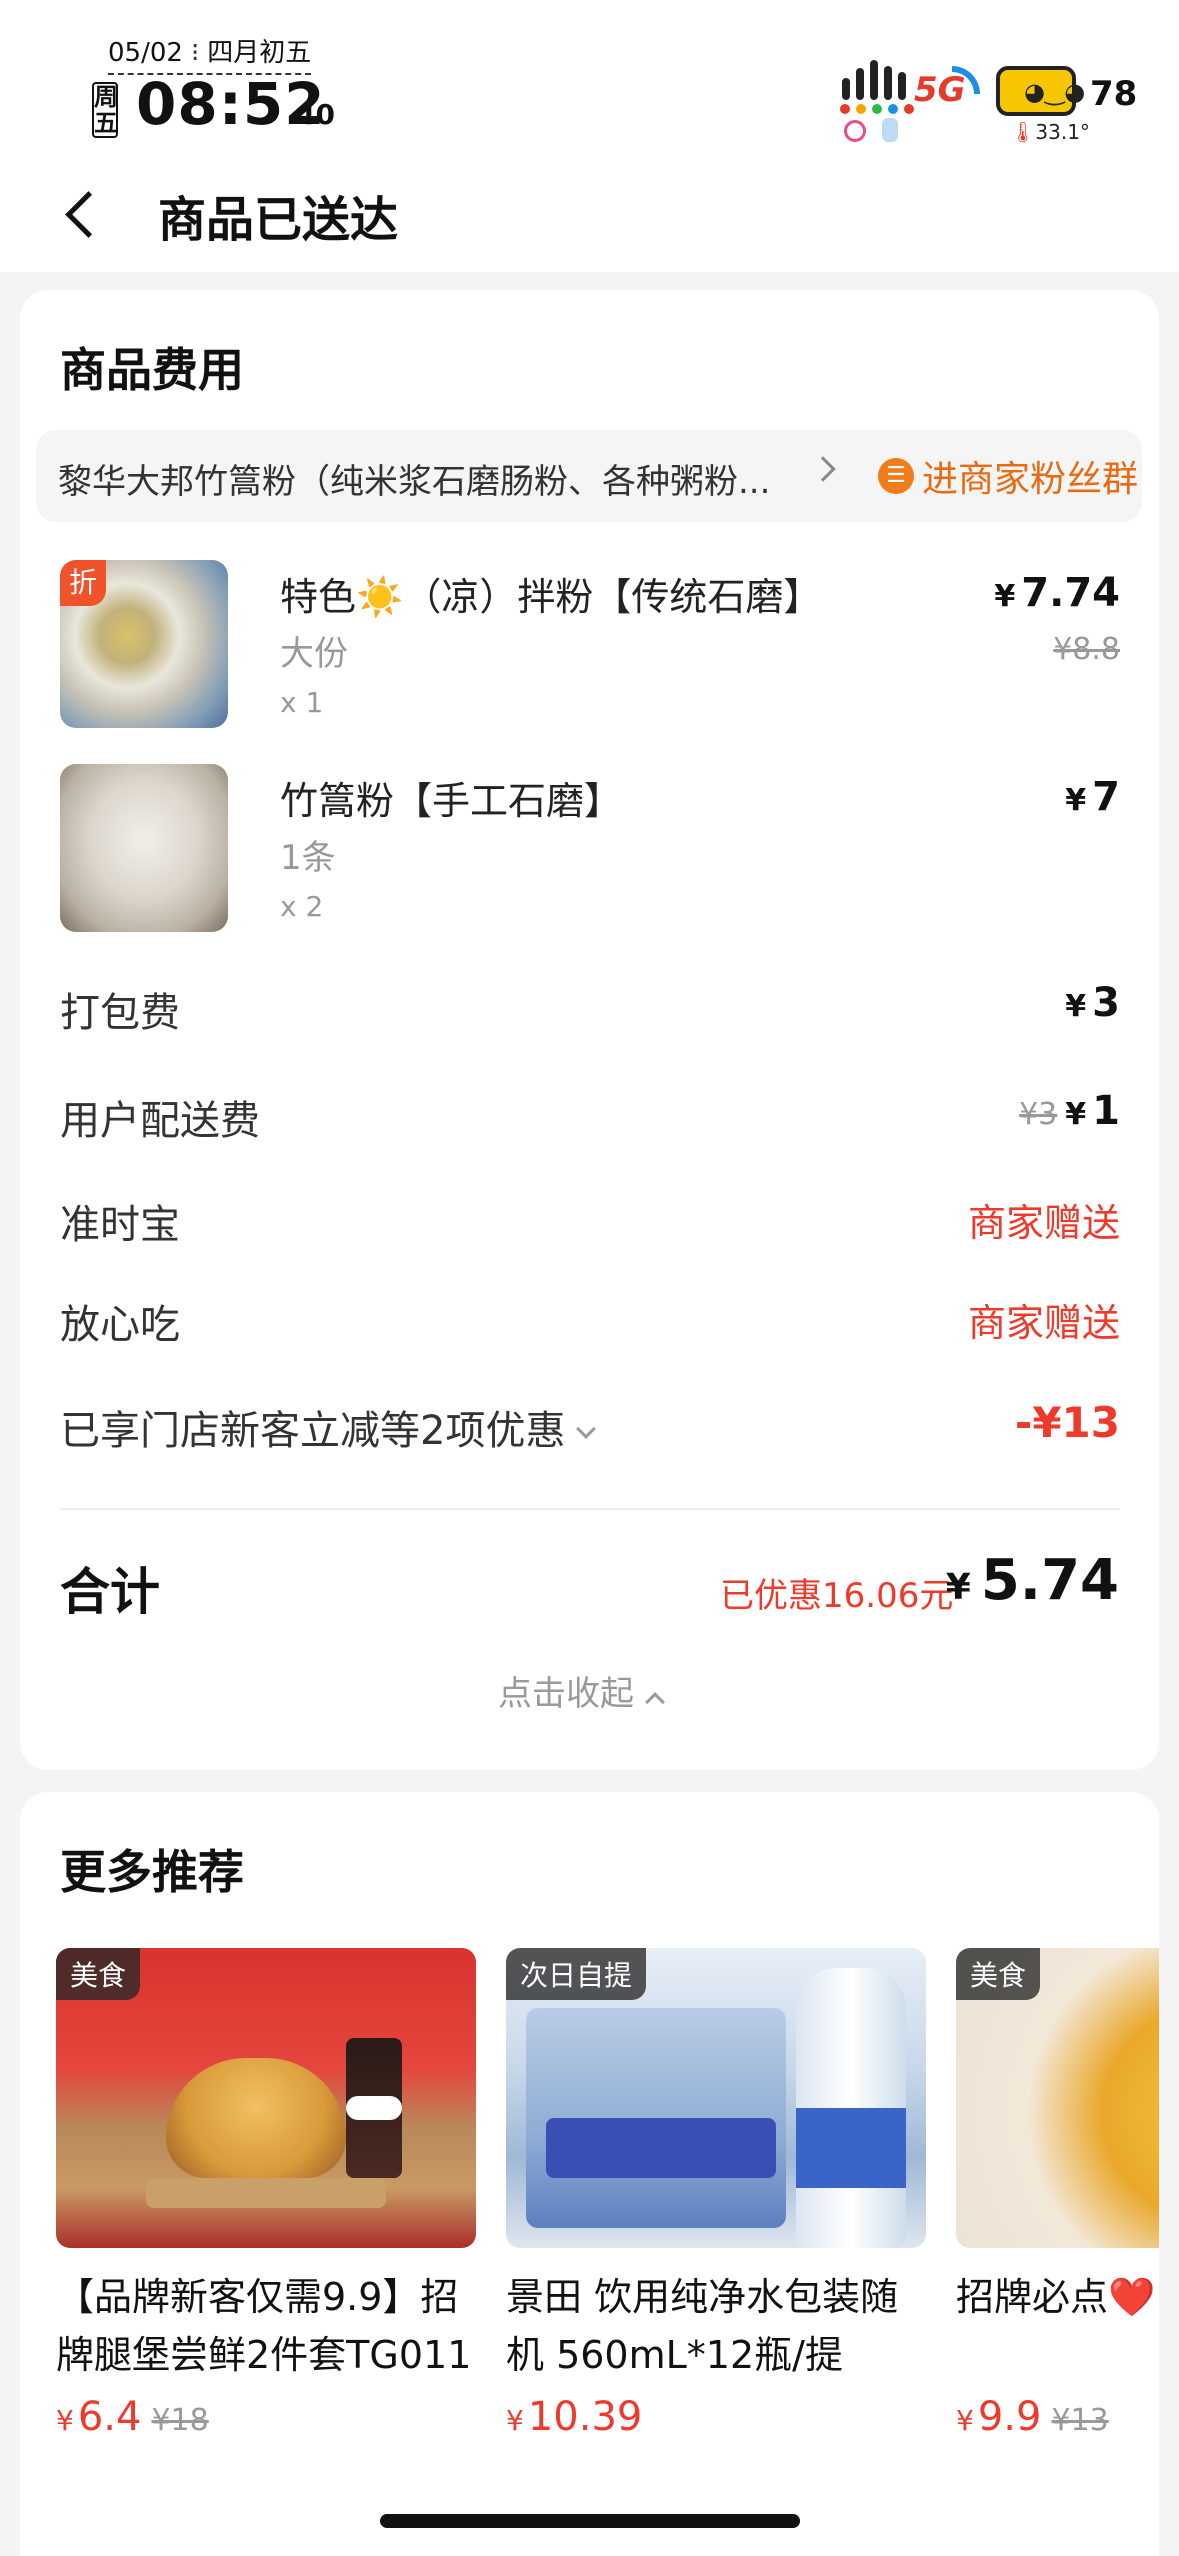 This screenshot has width=1179, height=2556. Describe the element at coordinates (120, 1325) in the screenshot. I see `safe-eat-label: 放心吃` at that location.